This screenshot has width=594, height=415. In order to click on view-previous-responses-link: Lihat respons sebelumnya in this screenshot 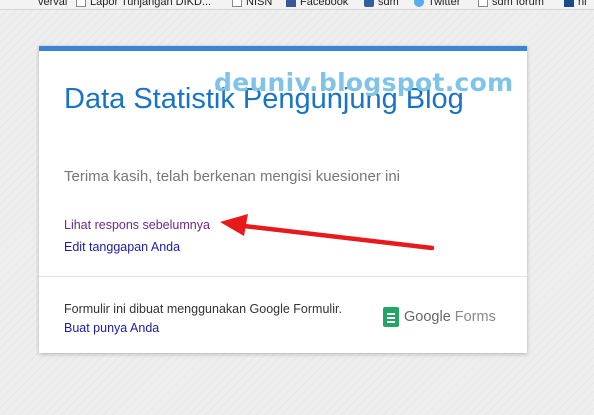, I will do `click(137, 225)`.